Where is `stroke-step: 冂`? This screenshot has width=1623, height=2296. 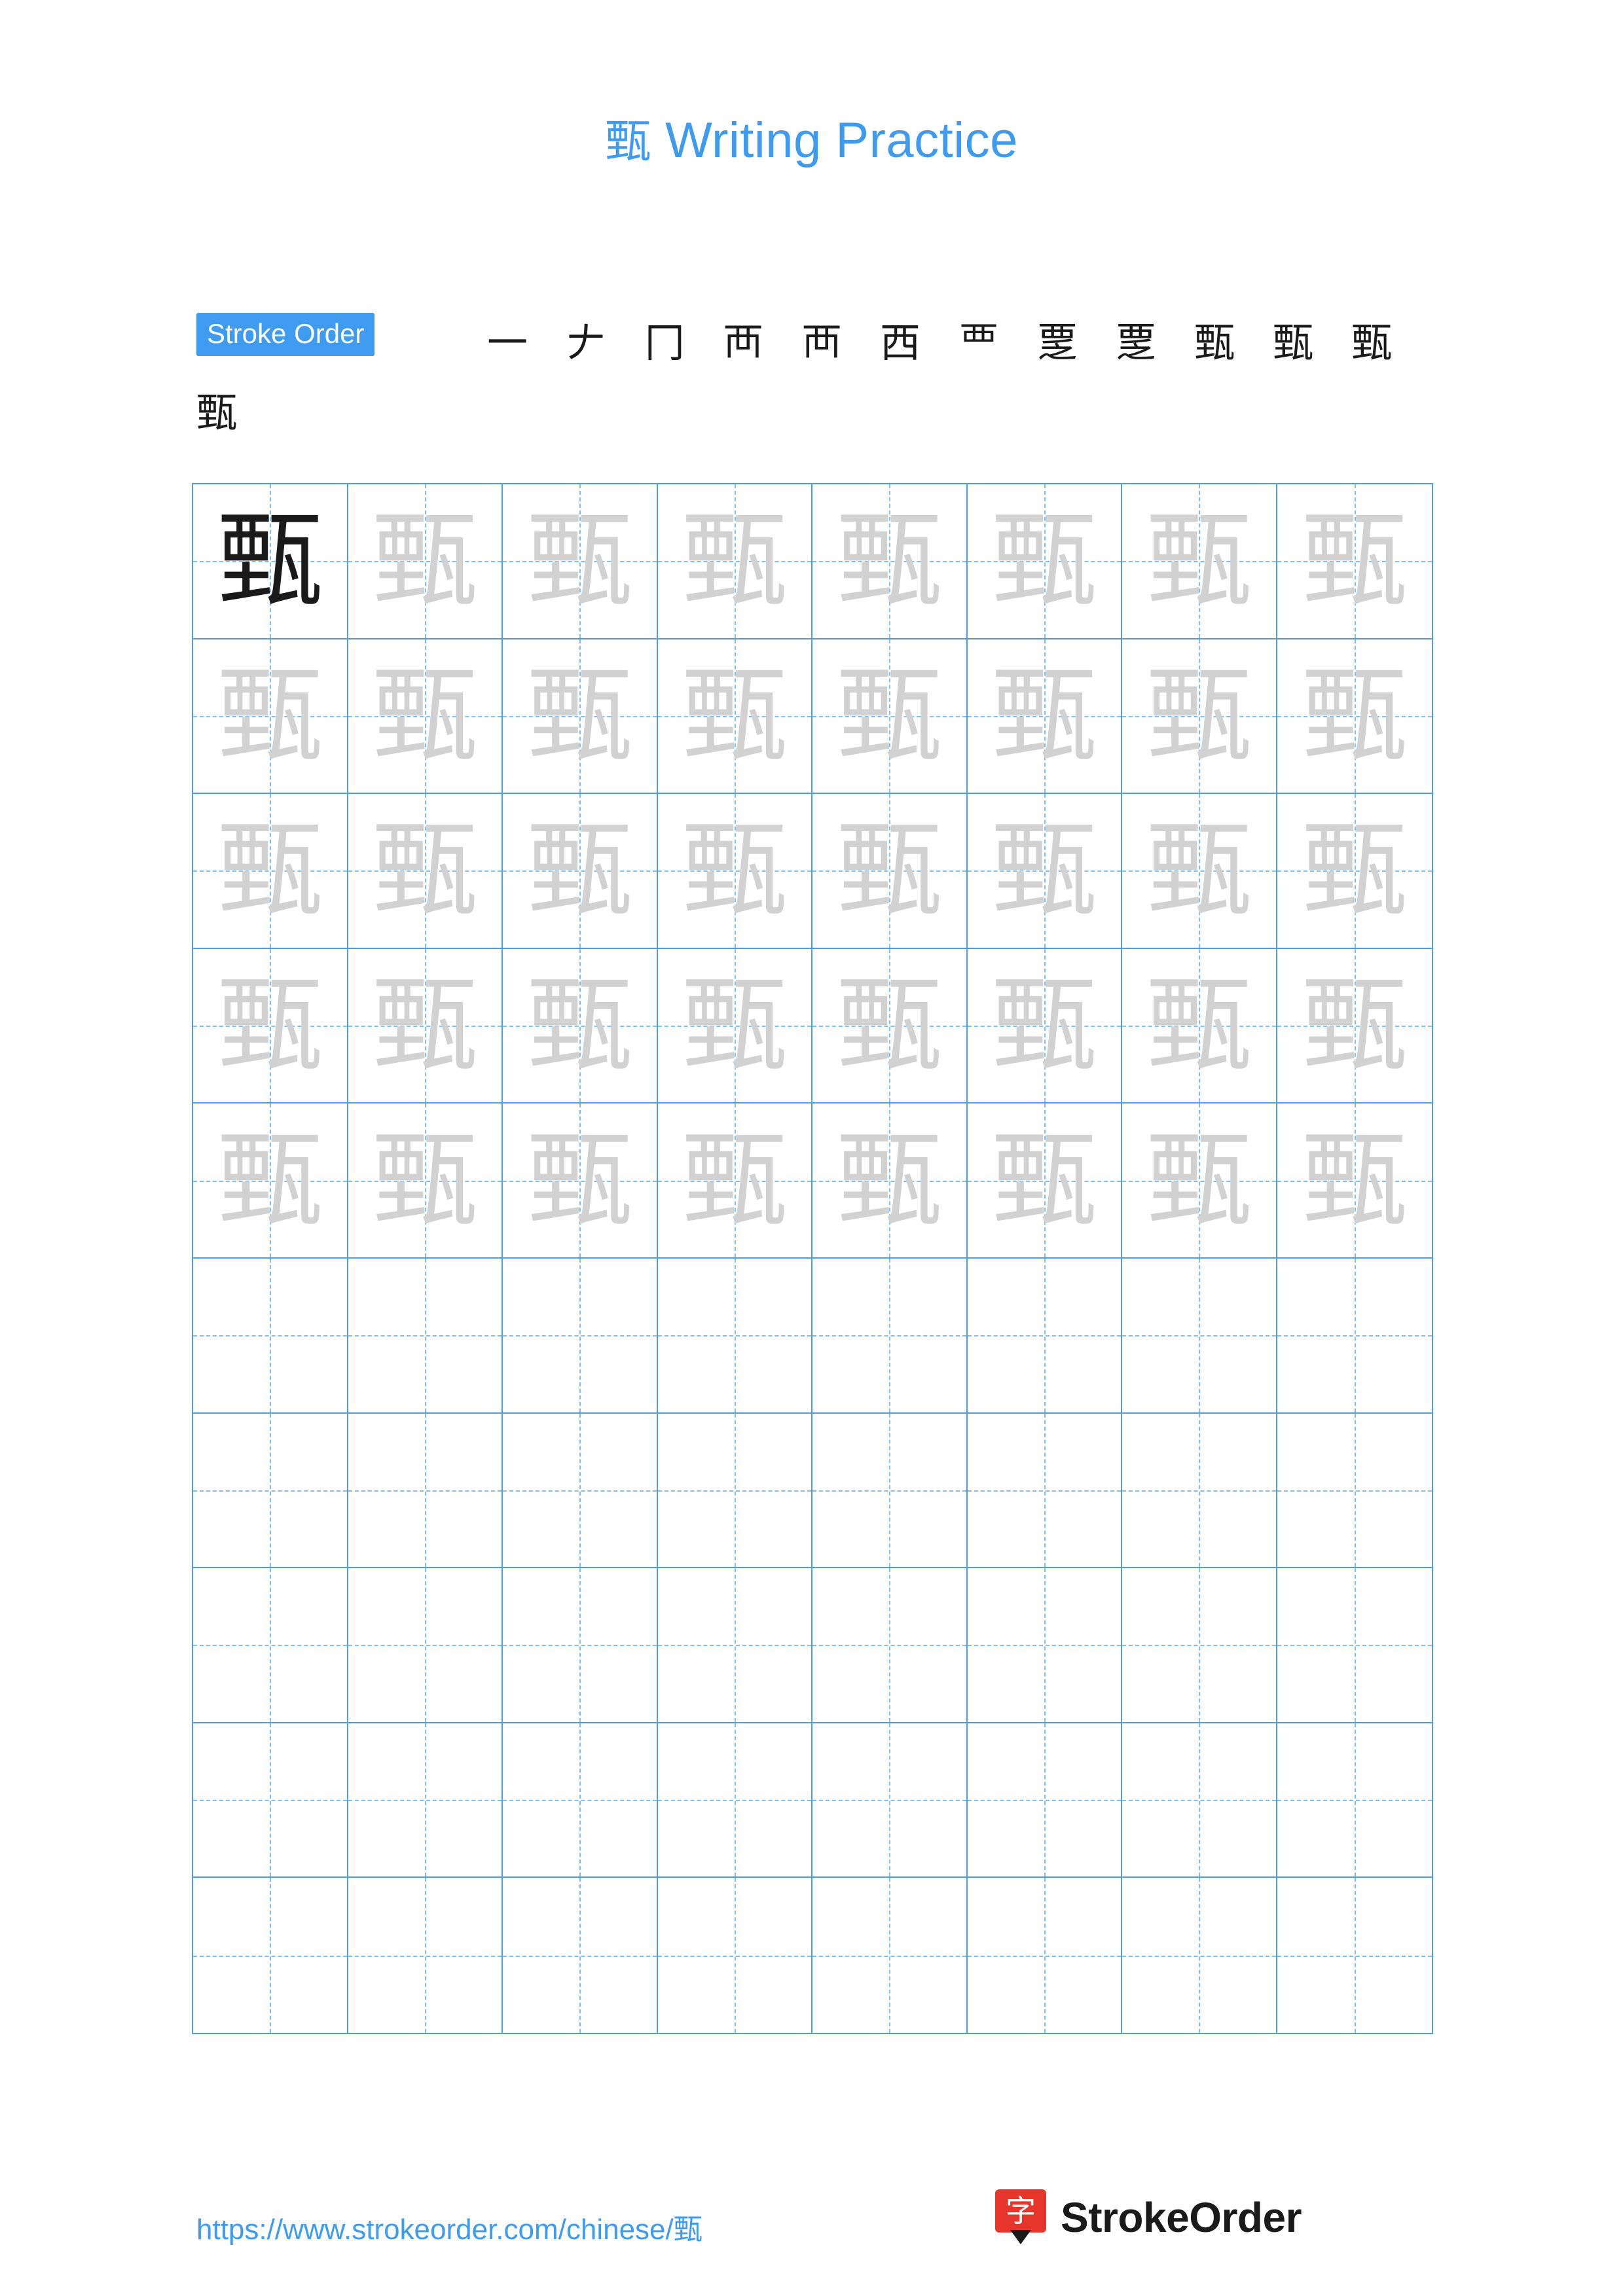
stroke-step: 冂 is located at coordinates (664, 343).